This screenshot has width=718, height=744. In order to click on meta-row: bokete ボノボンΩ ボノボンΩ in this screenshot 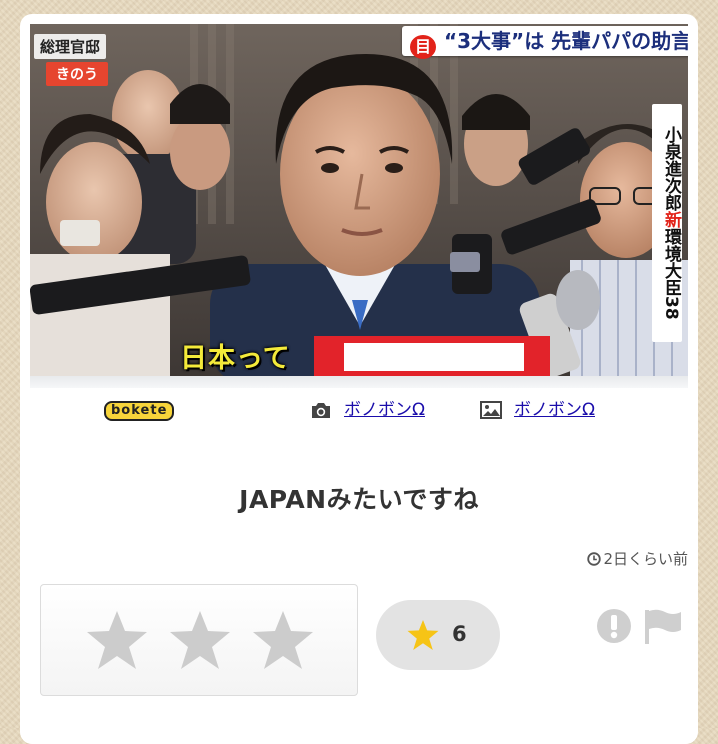, I will do `click(359, 410)`.